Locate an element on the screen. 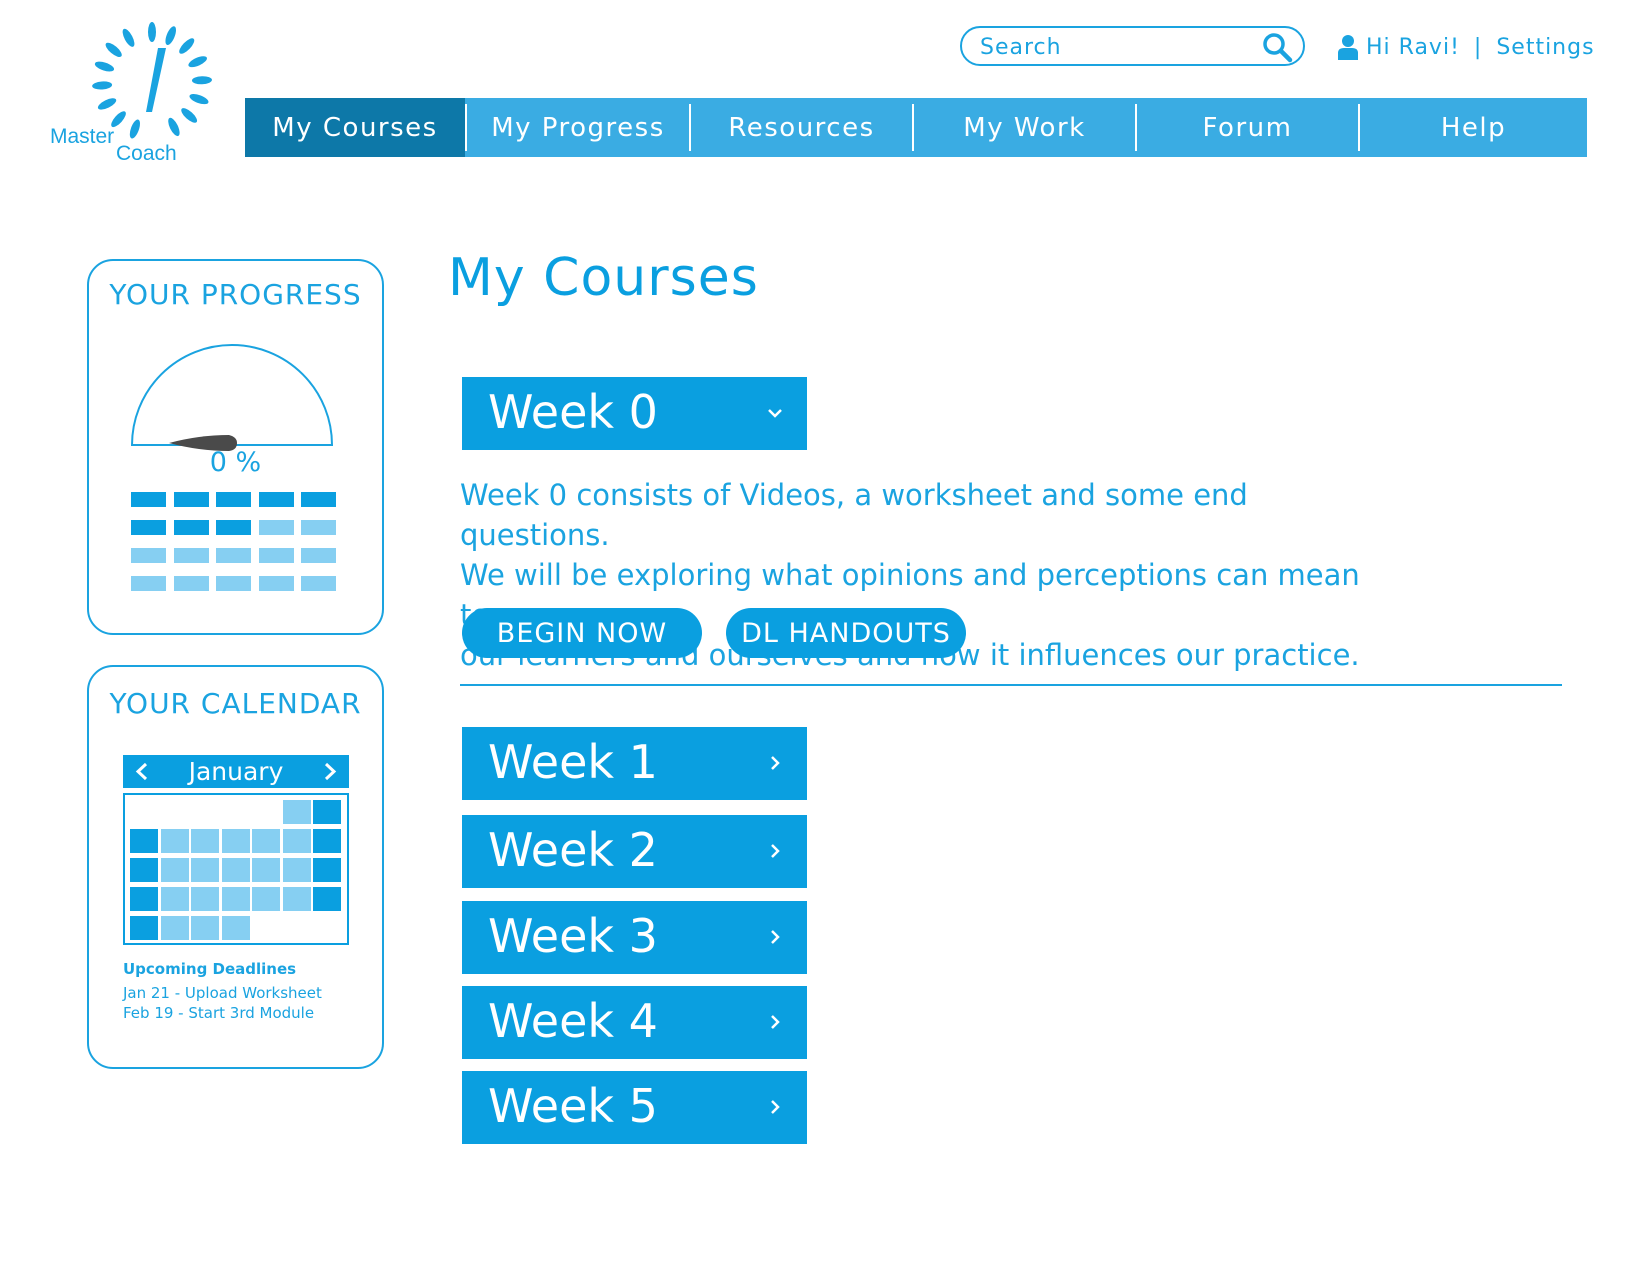 The height and width of the screenshot is (1275, 1650). nav-item-my-courses: My Courses is located at coordinates (355, 127).